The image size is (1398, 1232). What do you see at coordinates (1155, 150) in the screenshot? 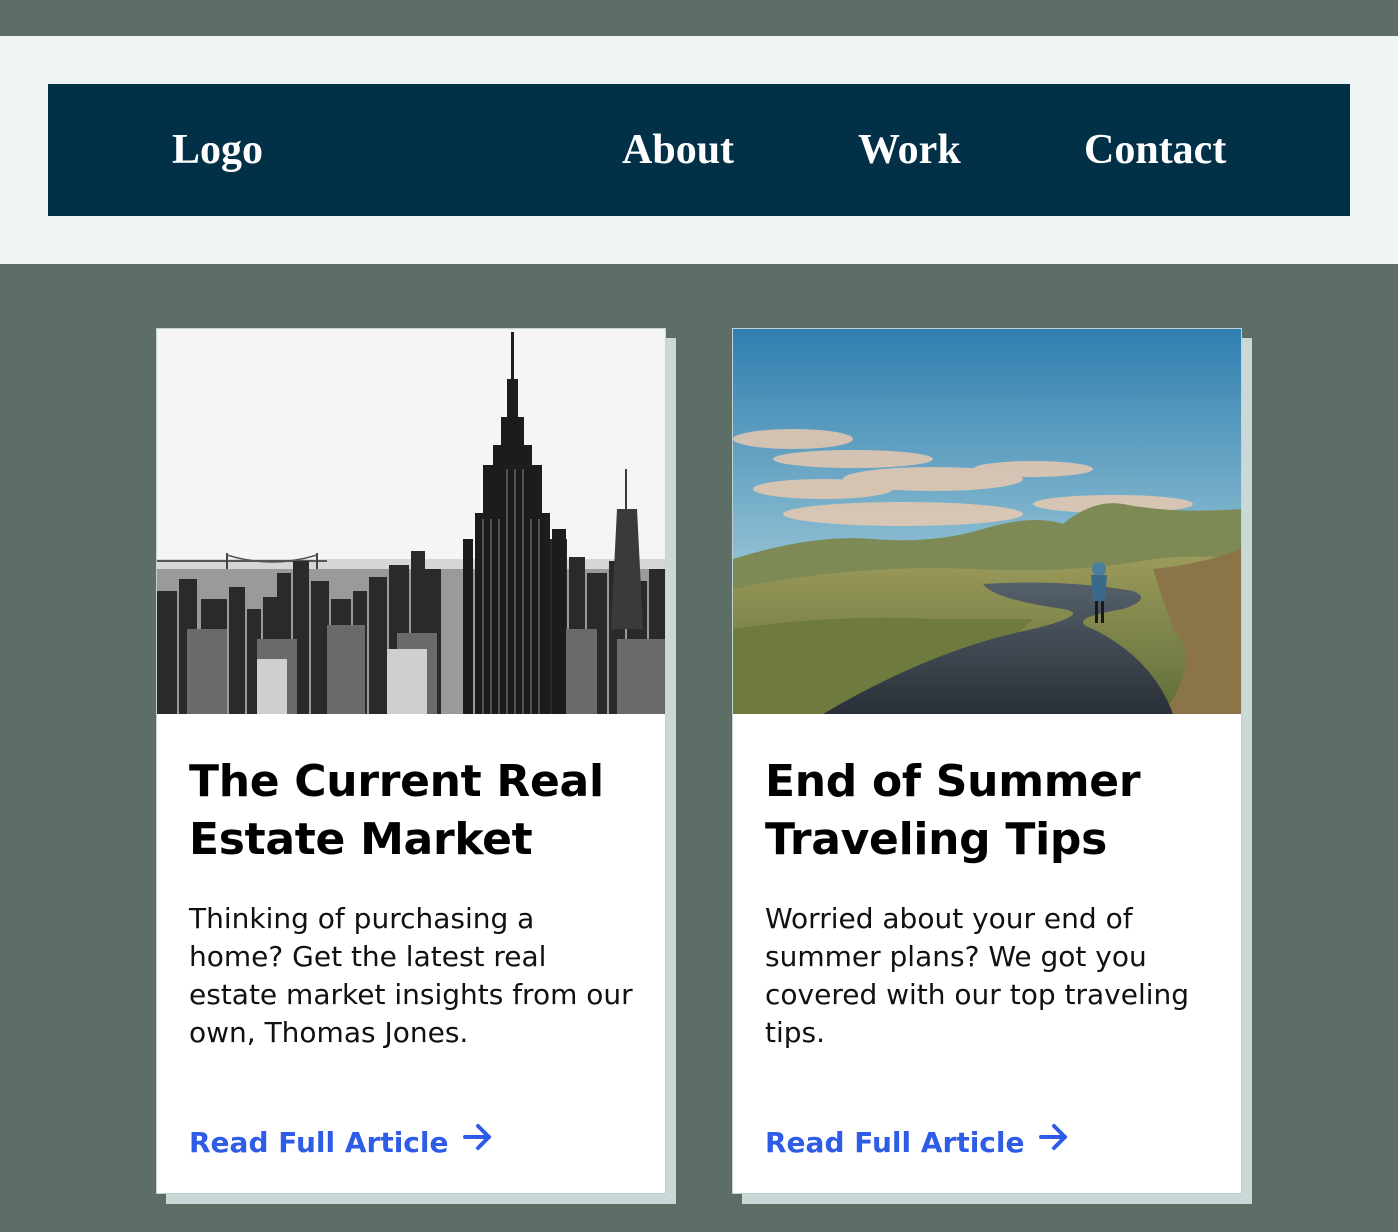
I see `nav-link-contact: Contact` at bounding box center [1155, 150].